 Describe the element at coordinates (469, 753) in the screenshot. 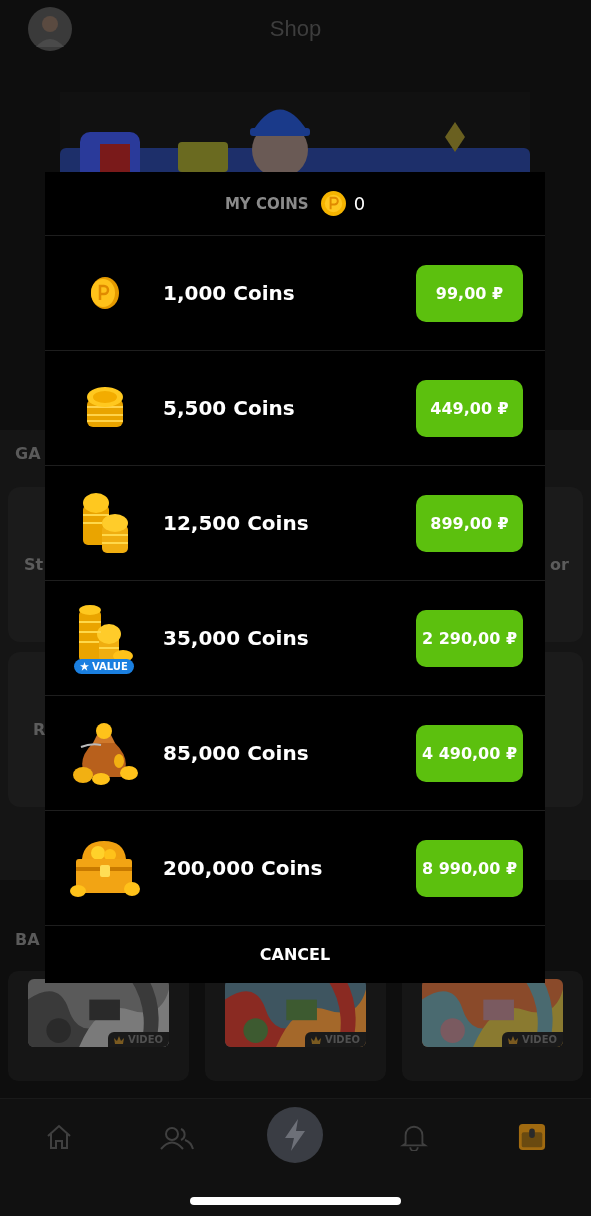

I see `price-button: 4 490,00 ₽` at that location.